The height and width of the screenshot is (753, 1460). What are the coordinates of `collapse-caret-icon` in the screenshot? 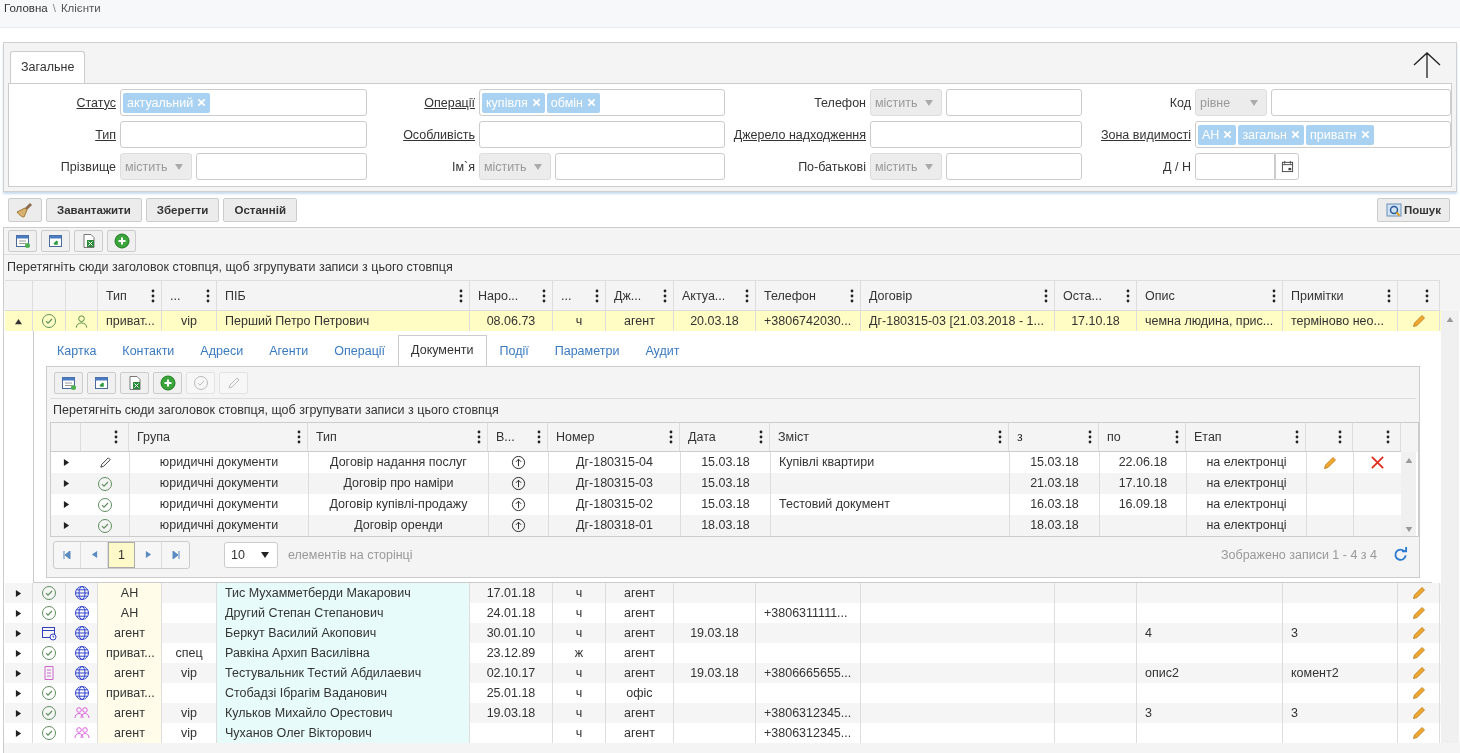 It's located at (18, 321).